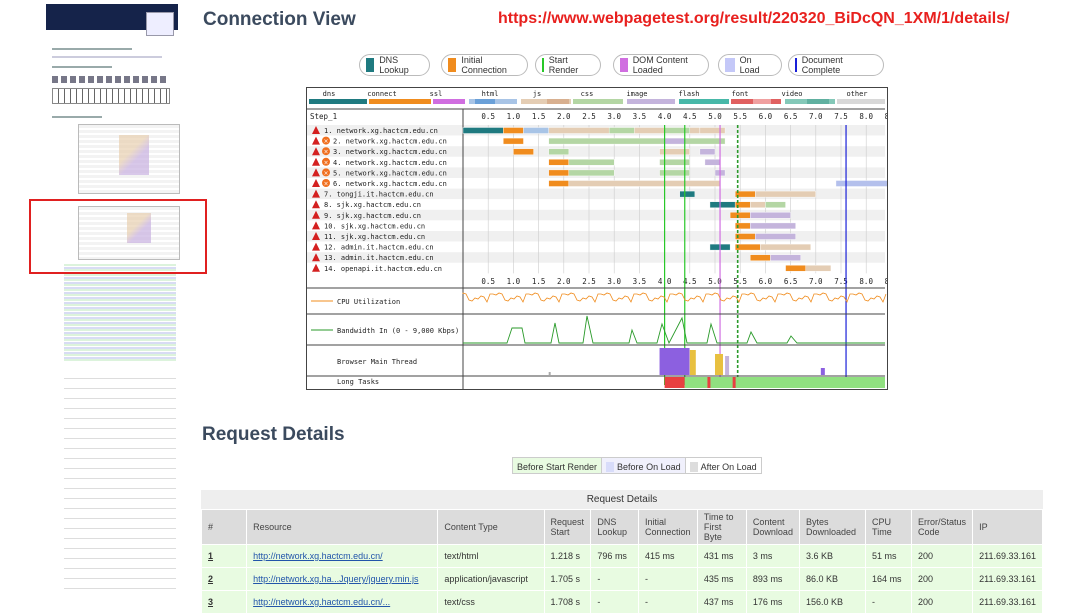  What do you see at coordinates (382, 94) in the screenshot?
I see `type-header-connect: connect` at bounding box center [382, 94].